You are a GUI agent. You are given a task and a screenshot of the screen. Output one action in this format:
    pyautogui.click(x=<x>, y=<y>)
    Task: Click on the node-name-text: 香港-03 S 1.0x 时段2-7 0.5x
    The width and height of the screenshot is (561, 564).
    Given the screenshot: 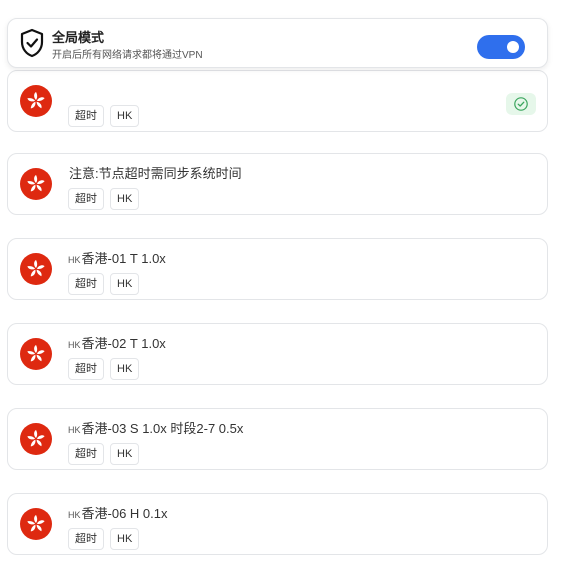 What is the action you would take?
    pyautogui.click(x=162, y=428)
    